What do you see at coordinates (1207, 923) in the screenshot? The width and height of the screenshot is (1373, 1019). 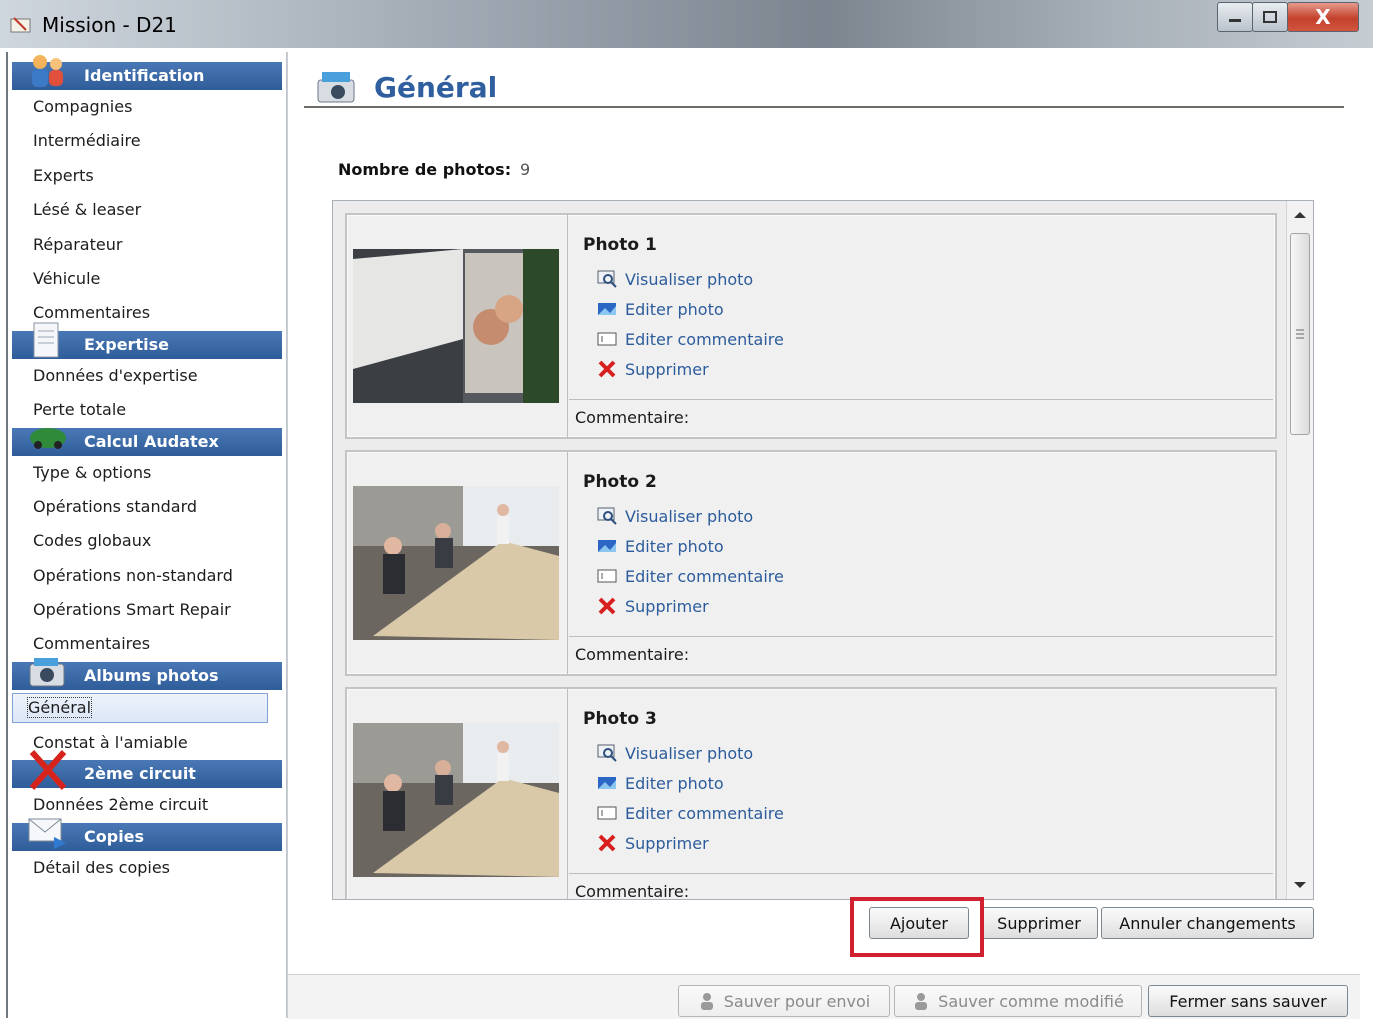 I see `cancel-changes-button: Annuler changements` at bounding box center [1207, 923].